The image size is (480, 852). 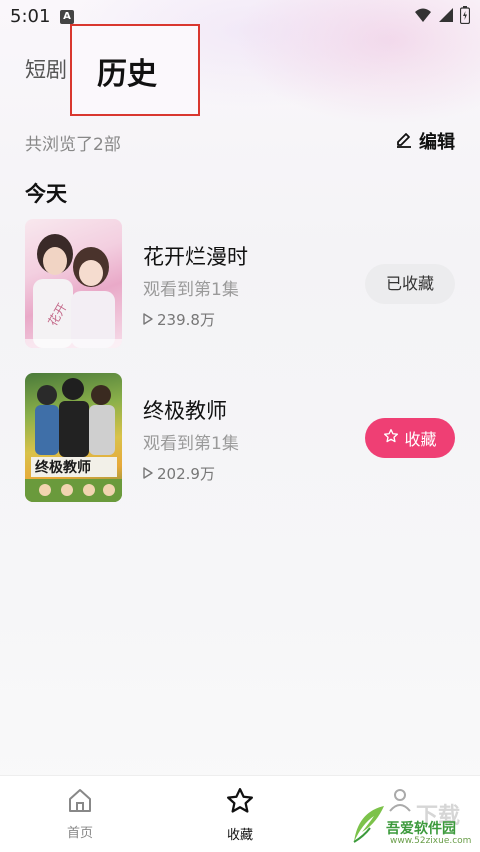 I want to click on watermark: 下载 吾爱软件园 www.52zixue.com, so click(x=412, y=823).